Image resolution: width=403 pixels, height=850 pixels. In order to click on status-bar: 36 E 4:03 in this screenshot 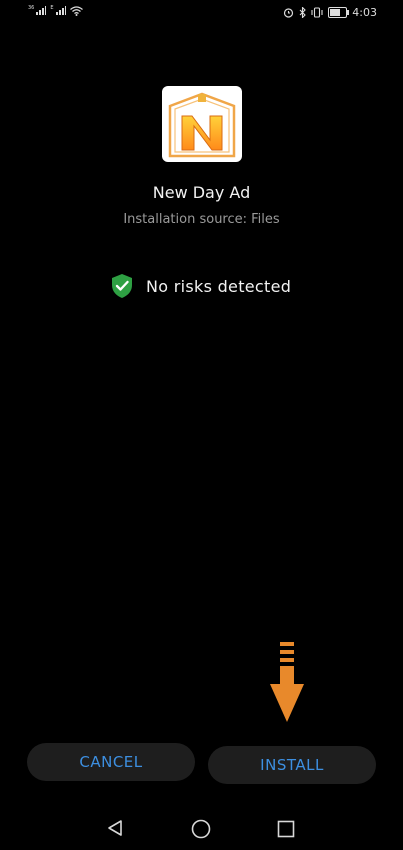, I will do `click(201, 14)`.